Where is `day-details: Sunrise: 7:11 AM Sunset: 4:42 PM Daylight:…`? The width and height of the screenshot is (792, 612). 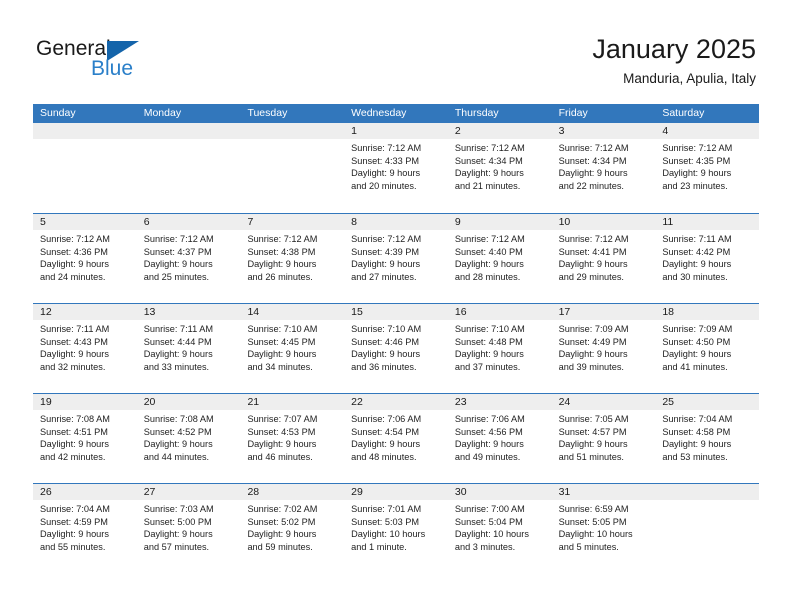 day-details: Sunrise: 7:11 AM Sunset: 4:42 PM Daylight:… is located at coordinates (707, 256).